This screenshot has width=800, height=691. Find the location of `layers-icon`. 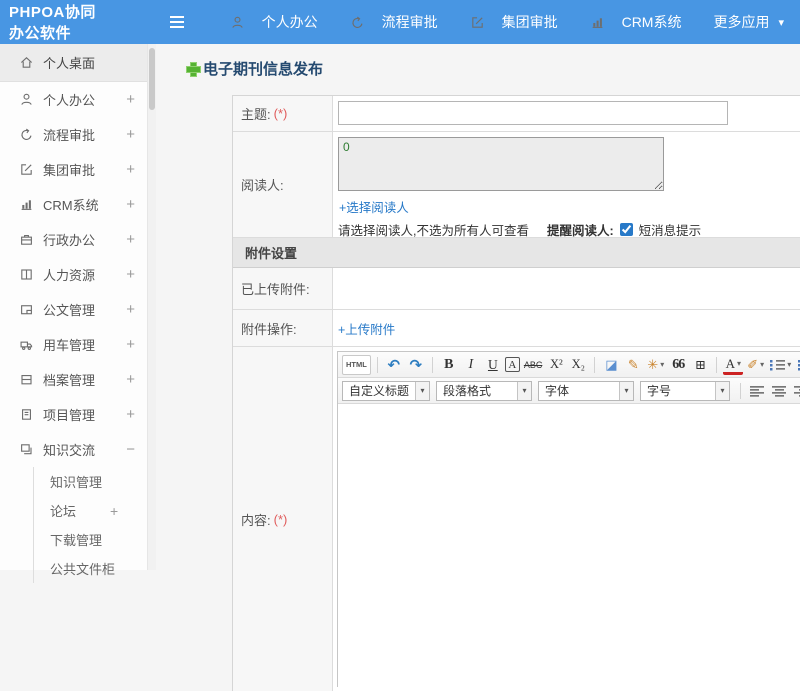

layers-icon is located at coordinates (26, 450).